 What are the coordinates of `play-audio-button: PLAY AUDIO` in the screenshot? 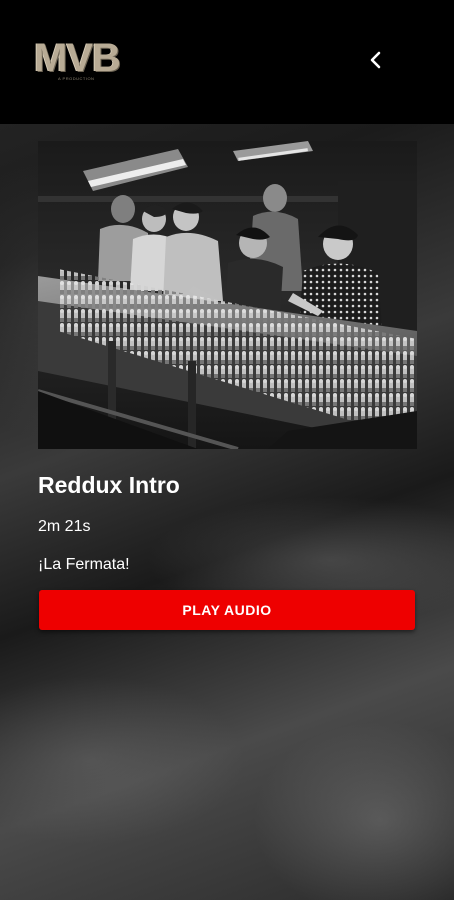 It's located at (227, 610).